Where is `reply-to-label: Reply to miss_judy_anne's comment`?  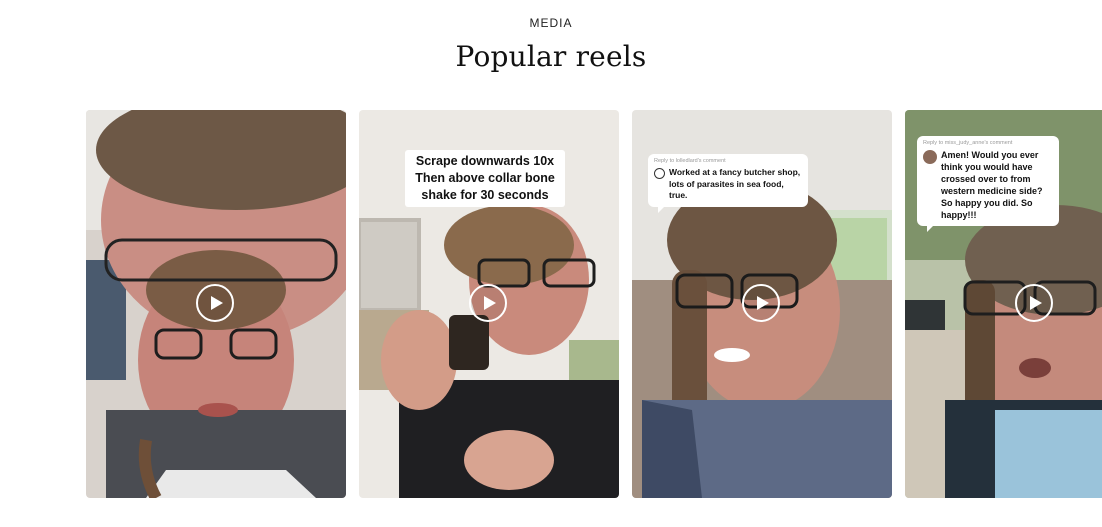
reply-to-label: Reply to miss_judy_anne's comment is located at coordinates (968, 143).